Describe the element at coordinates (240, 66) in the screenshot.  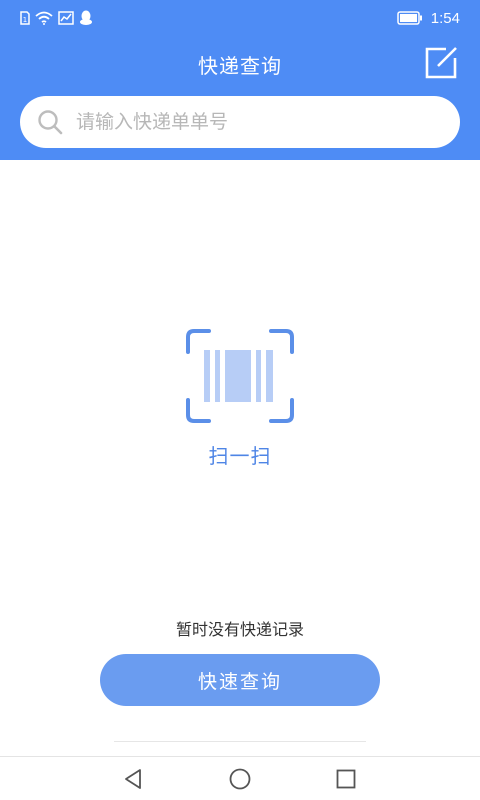
I see `page-title: 快递查询` at that location.